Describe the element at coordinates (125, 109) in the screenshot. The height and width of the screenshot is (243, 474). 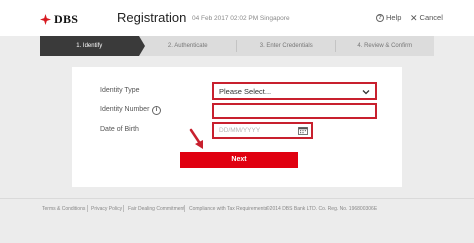
I see `identity-number-label: Identity Number` at that location.